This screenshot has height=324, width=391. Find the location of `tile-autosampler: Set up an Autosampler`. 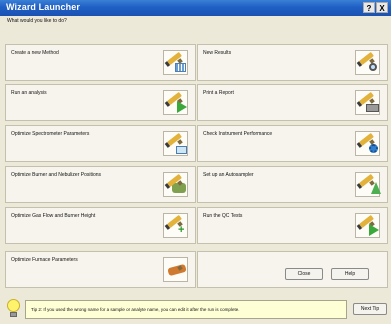

tile-autosampler: Set up an Autosampler is located at coordinates (292, 184).